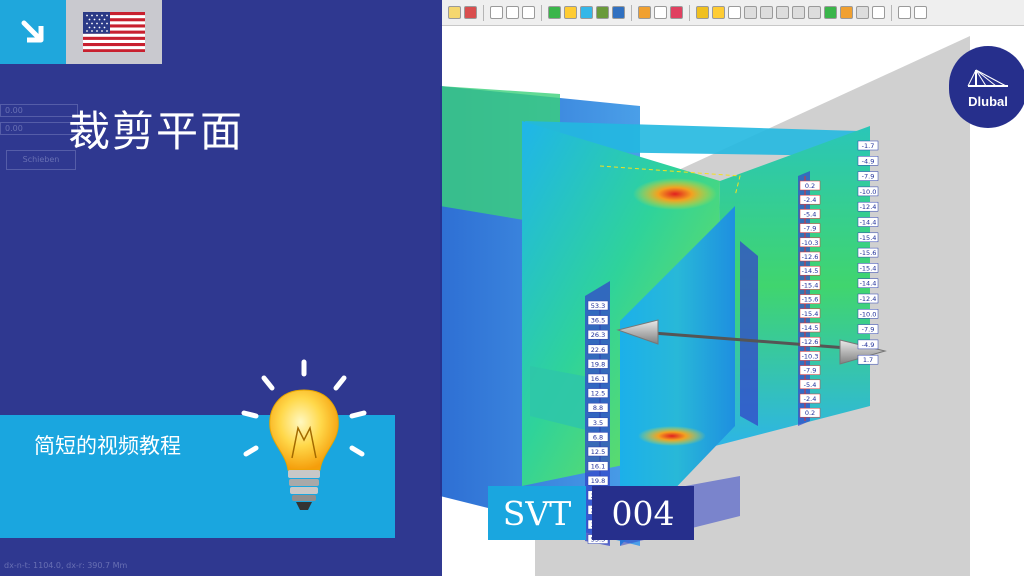  I want to click on language-flag, so click(114, 32).